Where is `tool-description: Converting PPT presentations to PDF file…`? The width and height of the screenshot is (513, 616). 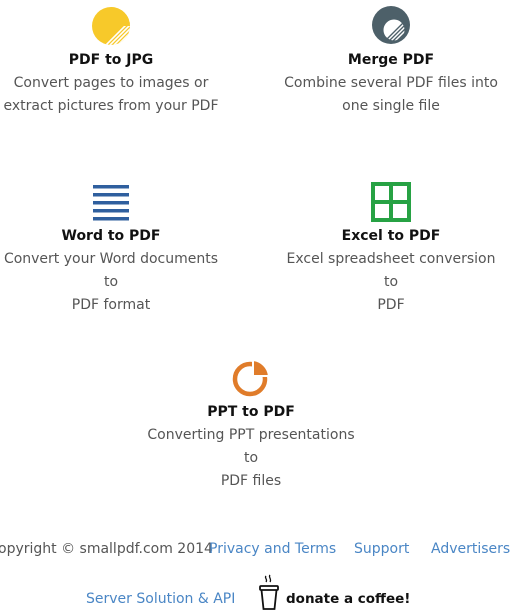 tool-description: Converting PPT presentations to PDF file… is located at coordinates (251, 458).